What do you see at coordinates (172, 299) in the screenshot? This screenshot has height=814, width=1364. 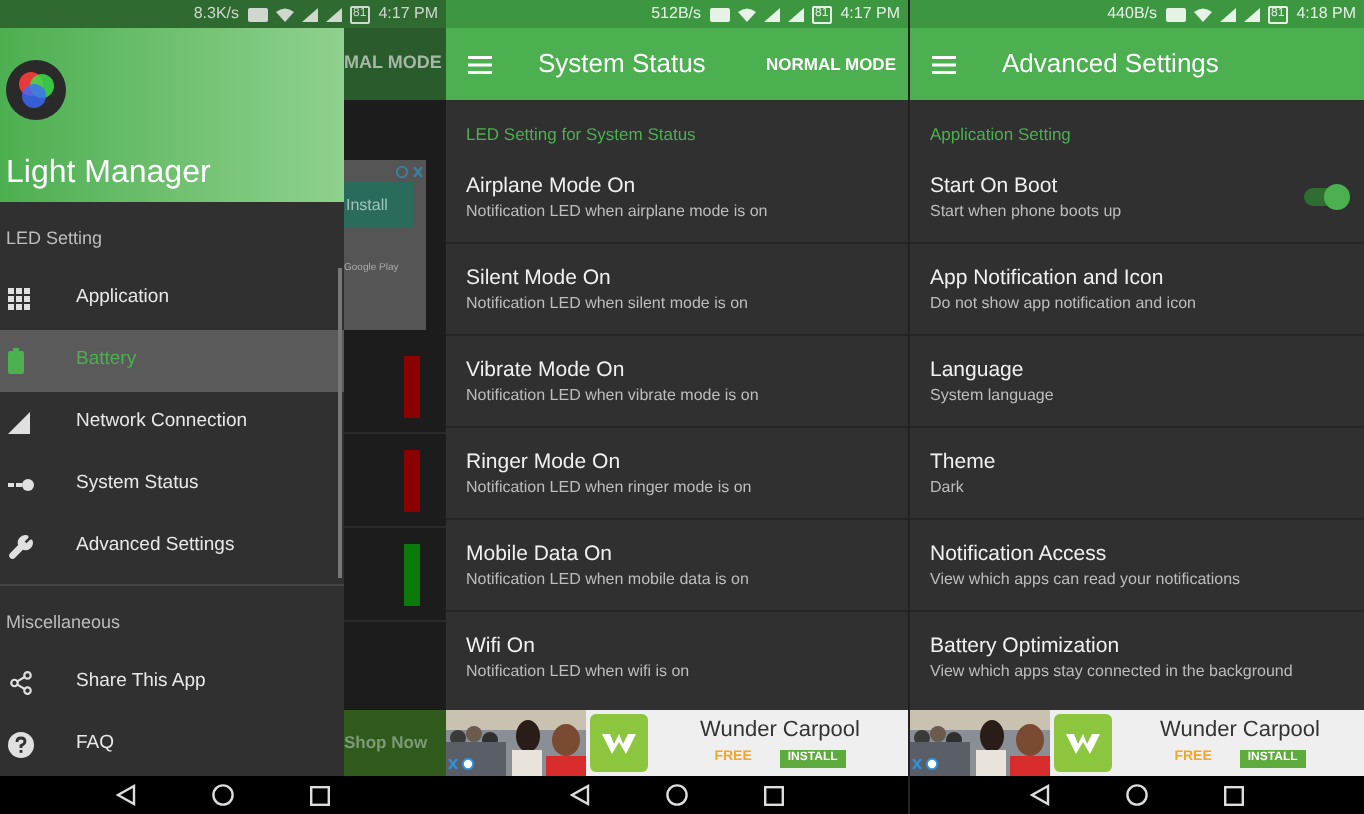 I see `drawer-item: Application` at bounding box center [172, 299].